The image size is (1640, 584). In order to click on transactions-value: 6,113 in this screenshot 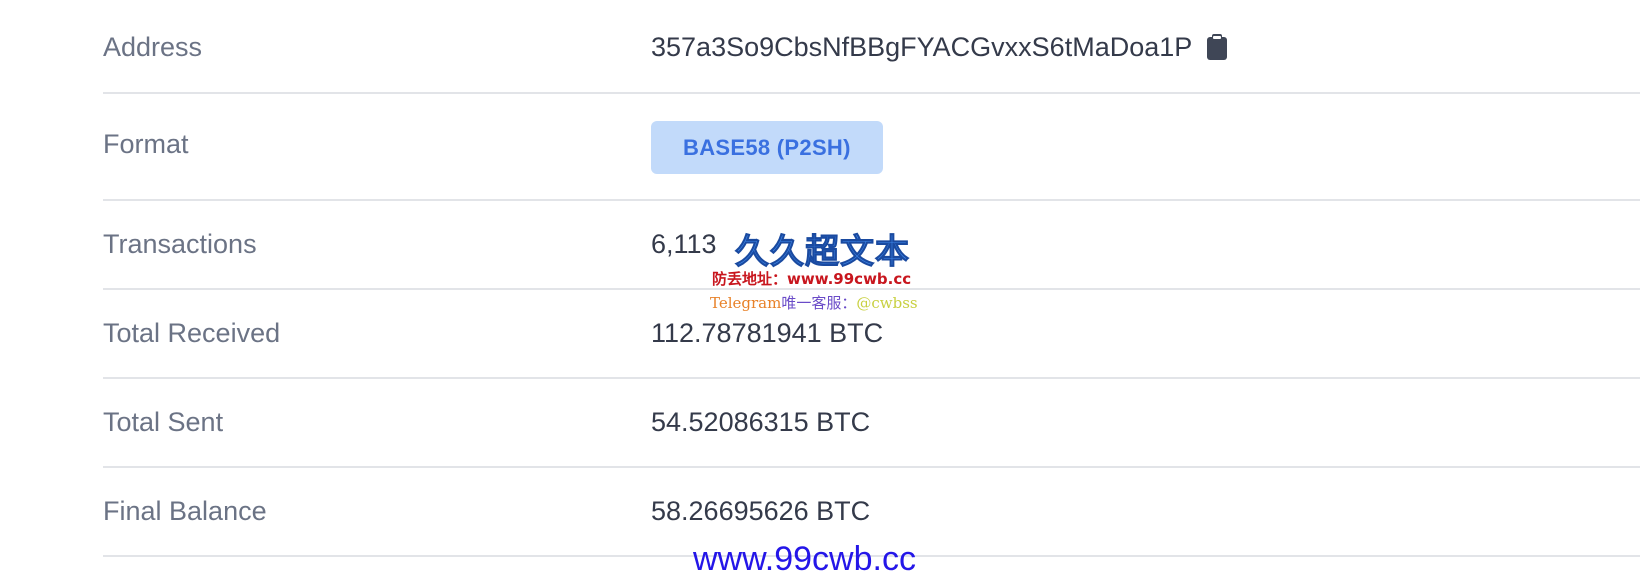, I will do `click(684, 244)`.